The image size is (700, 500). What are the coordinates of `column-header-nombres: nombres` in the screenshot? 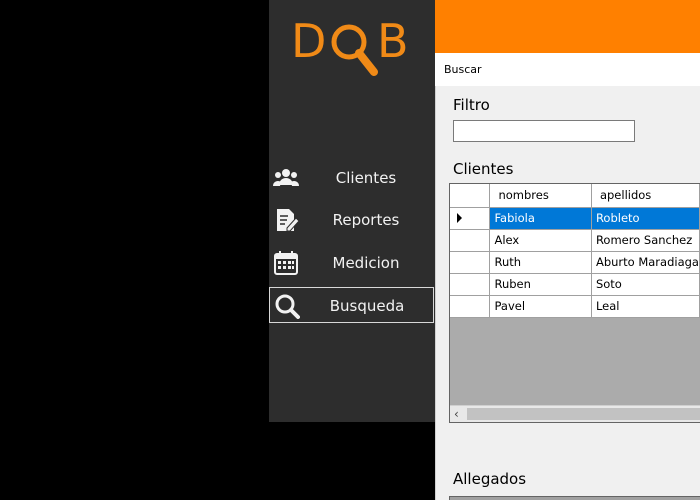 It's located at (540, 196).